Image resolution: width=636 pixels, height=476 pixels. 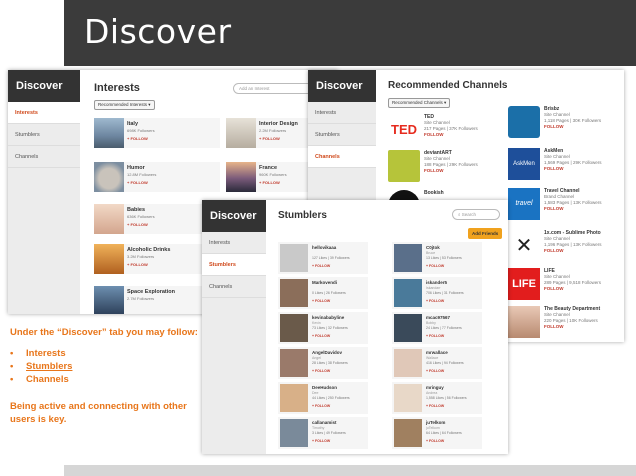 What do you see at coordinates (433, 428) in the screenshot?
I see `stumbler-real-name: juTelkom` at bounding box center [433, 428].